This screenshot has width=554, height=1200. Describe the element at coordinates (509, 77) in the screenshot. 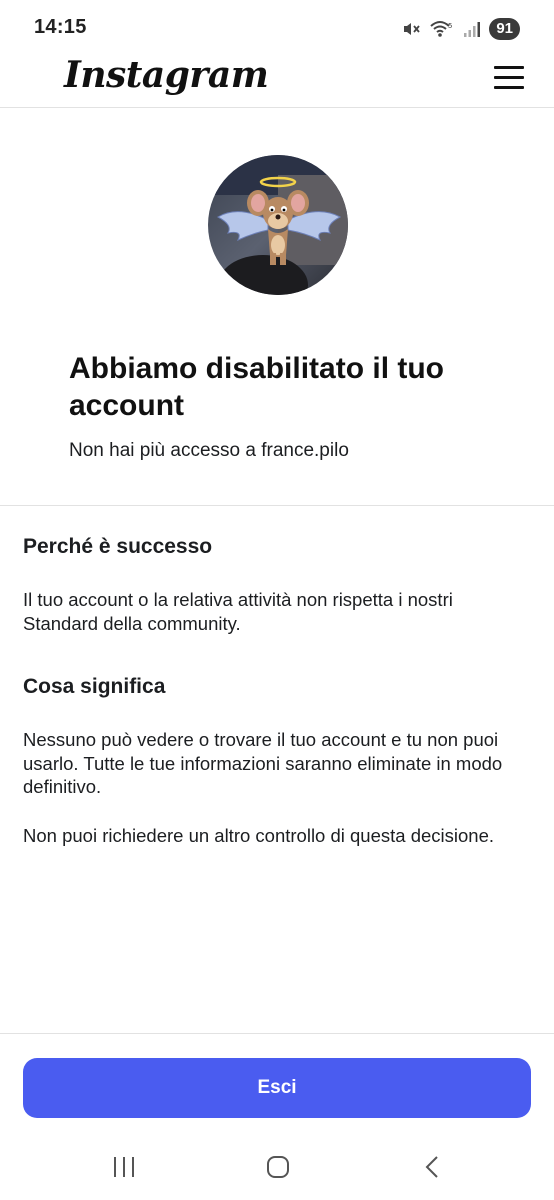

I see `hamburger-menu-icon` at that location.